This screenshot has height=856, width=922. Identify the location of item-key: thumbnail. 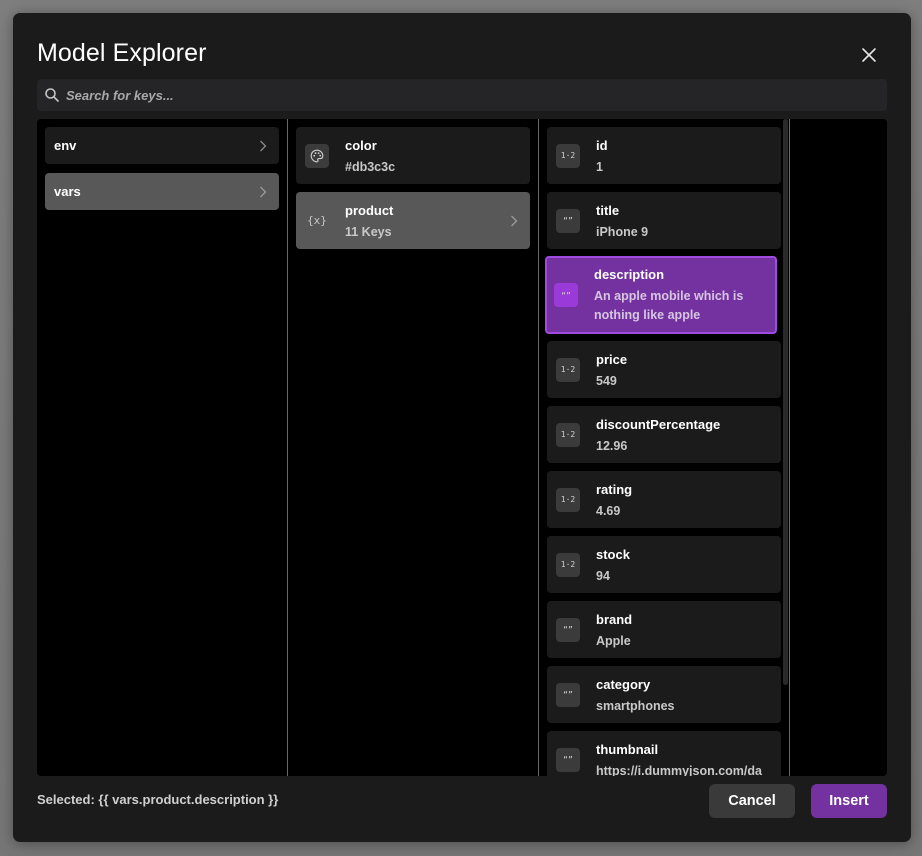
(627, 749).